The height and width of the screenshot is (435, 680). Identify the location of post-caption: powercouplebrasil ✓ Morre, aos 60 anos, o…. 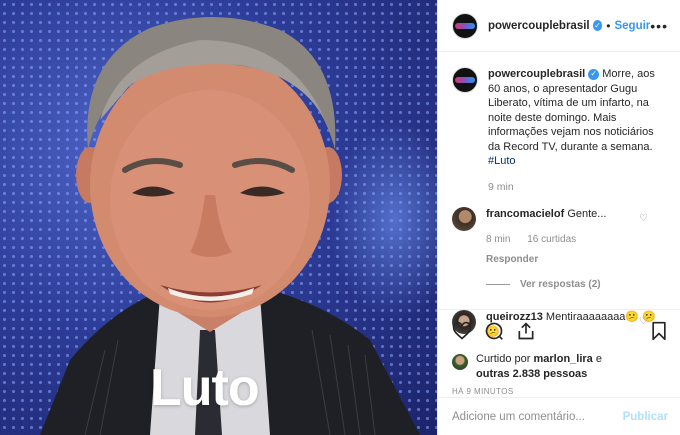
(560, 118).